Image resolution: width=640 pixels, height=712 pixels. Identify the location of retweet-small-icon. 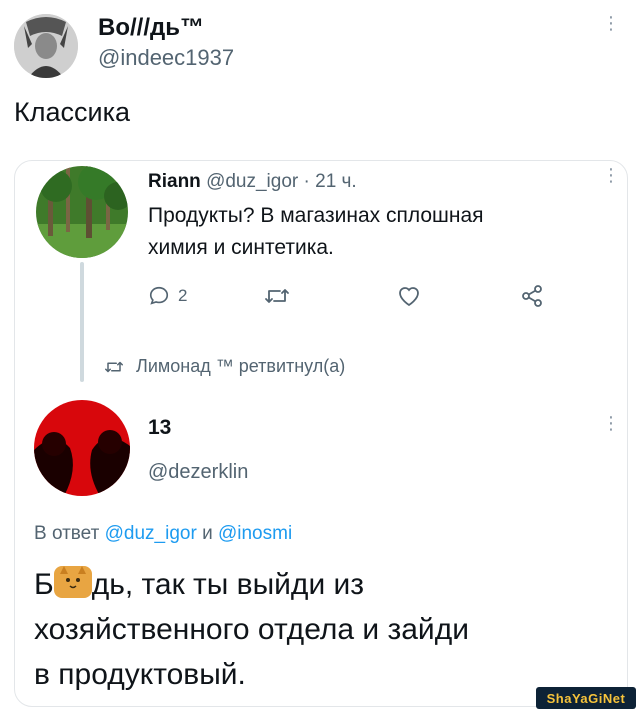
(114, 366).